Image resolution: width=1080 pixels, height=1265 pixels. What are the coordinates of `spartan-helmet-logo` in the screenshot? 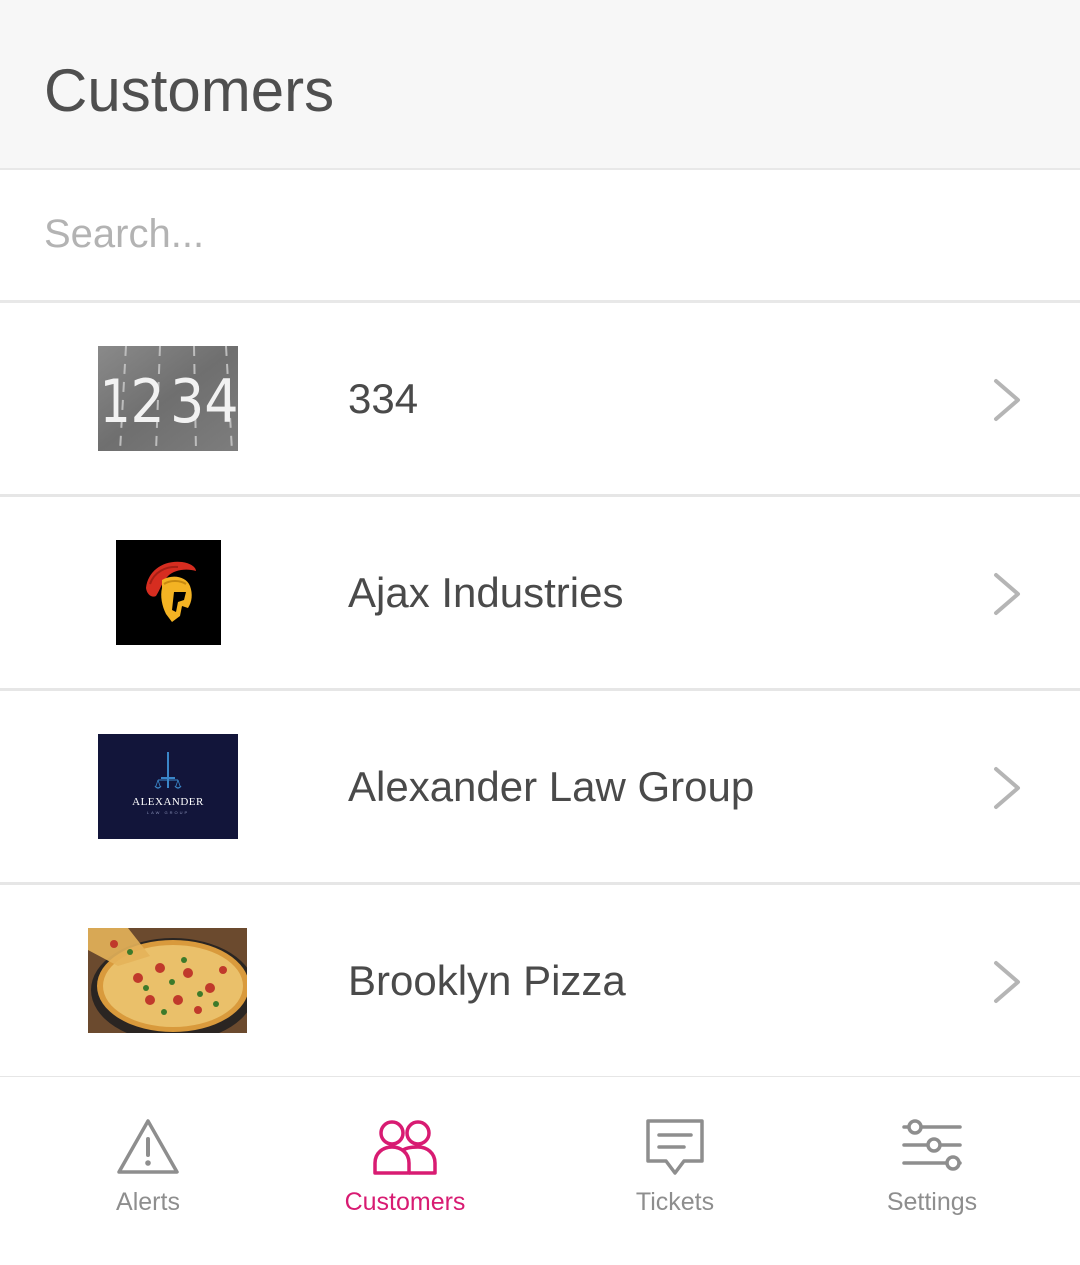 It's located at (168, 592).